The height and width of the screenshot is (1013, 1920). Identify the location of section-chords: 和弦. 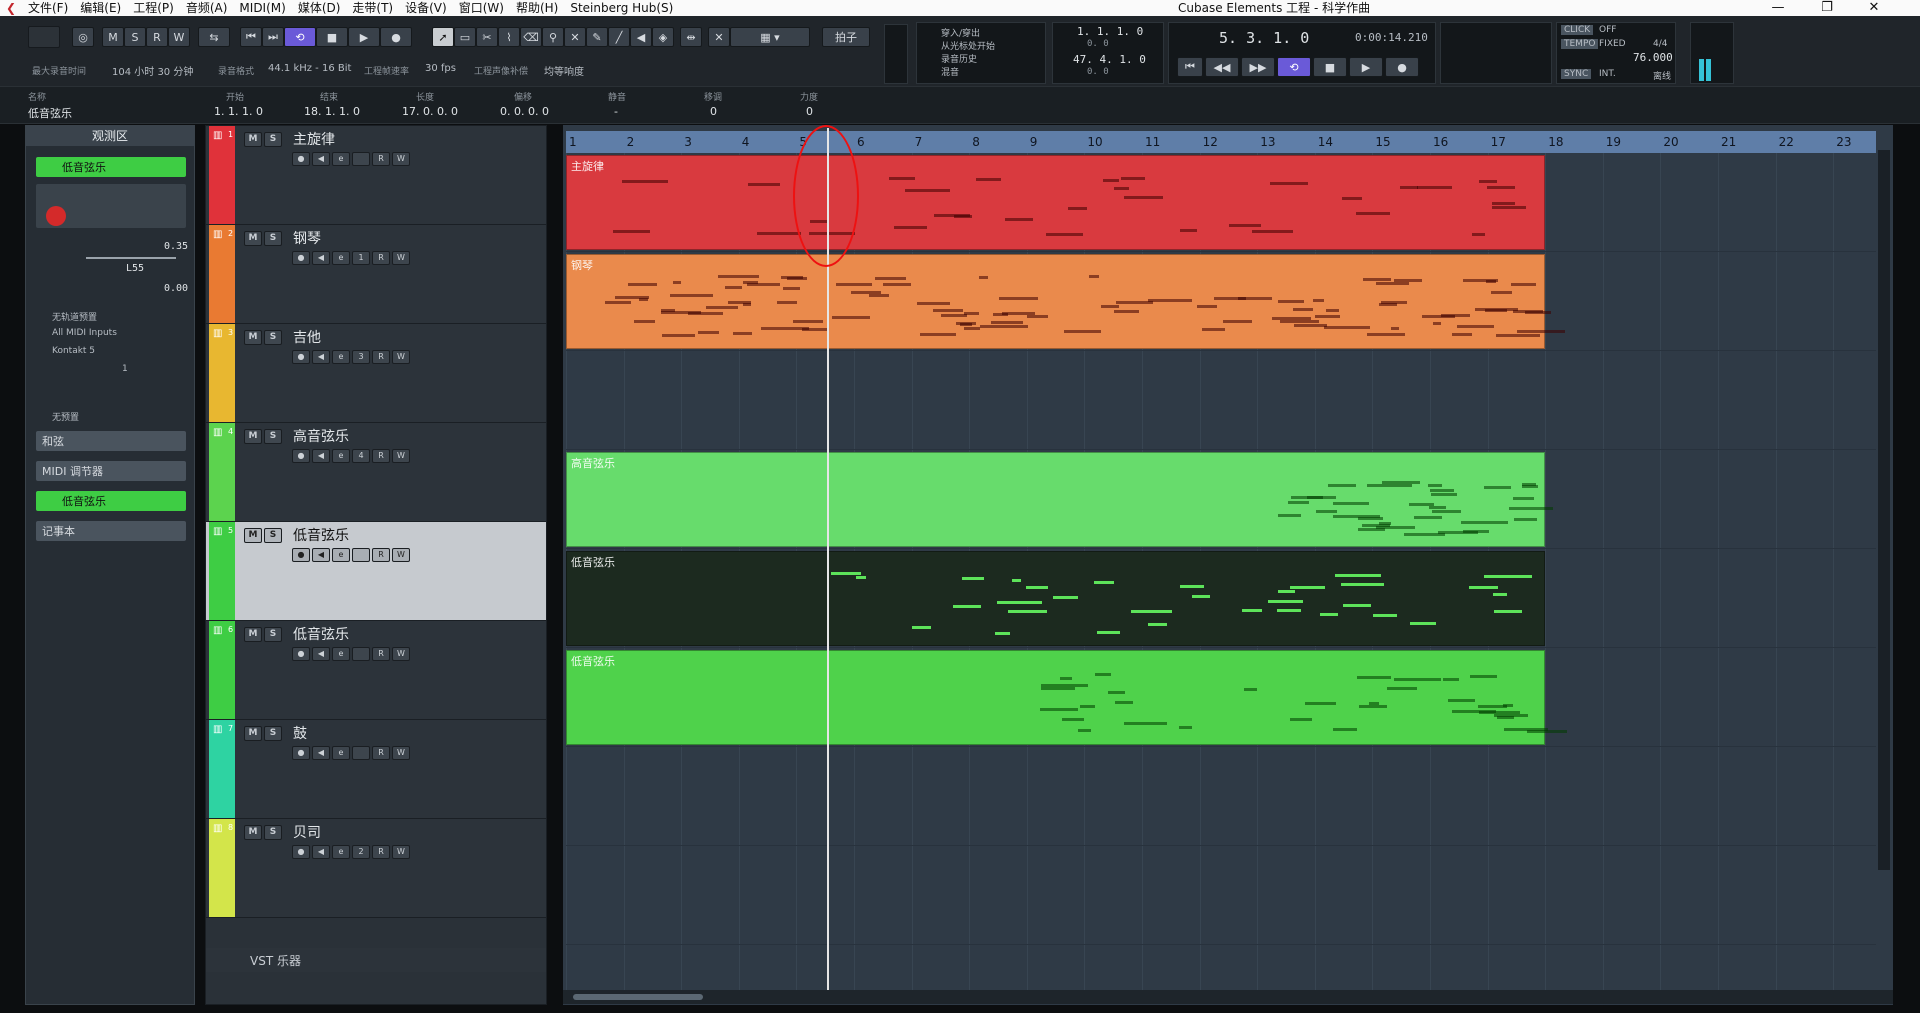
(111, 441).